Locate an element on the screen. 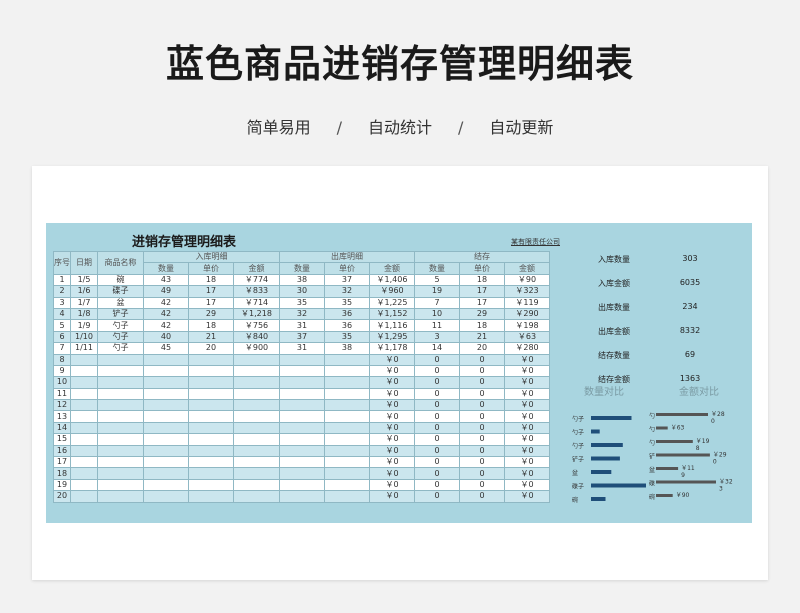 The height and width of the screenshot is (613, 800). qty-bar-label: 铲子 is located at coordinates (578, 460).